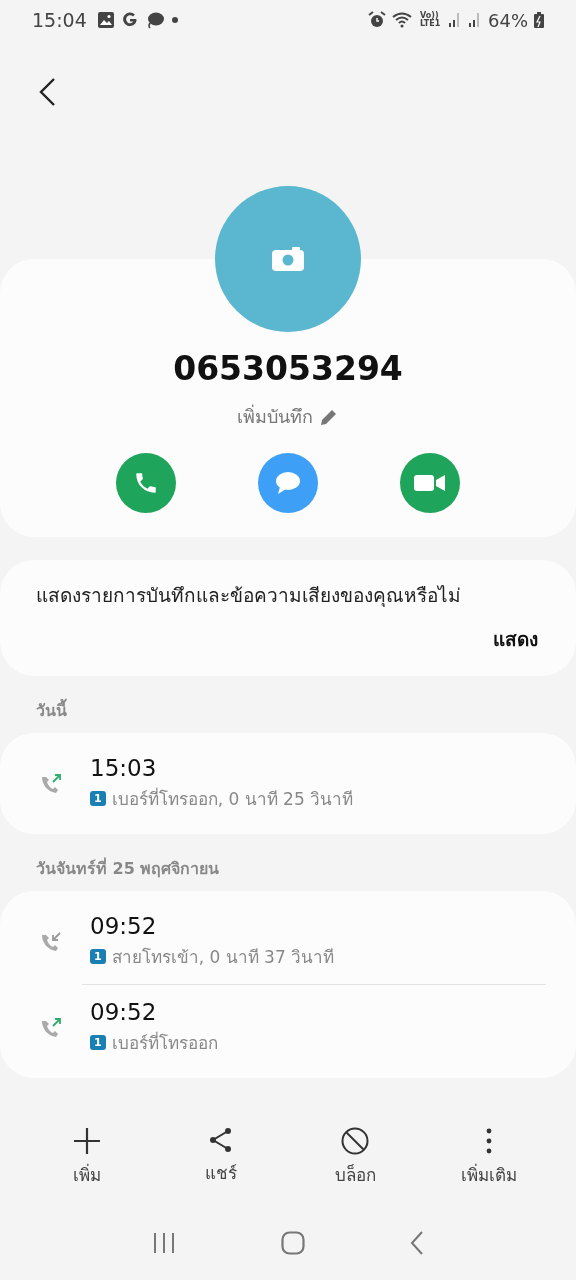 Image resolution: width=576 pixels, height=1280 pixels. Describe the element at coordinates (377, 20) in the screenshot. I see `alarm-icon` at that location.